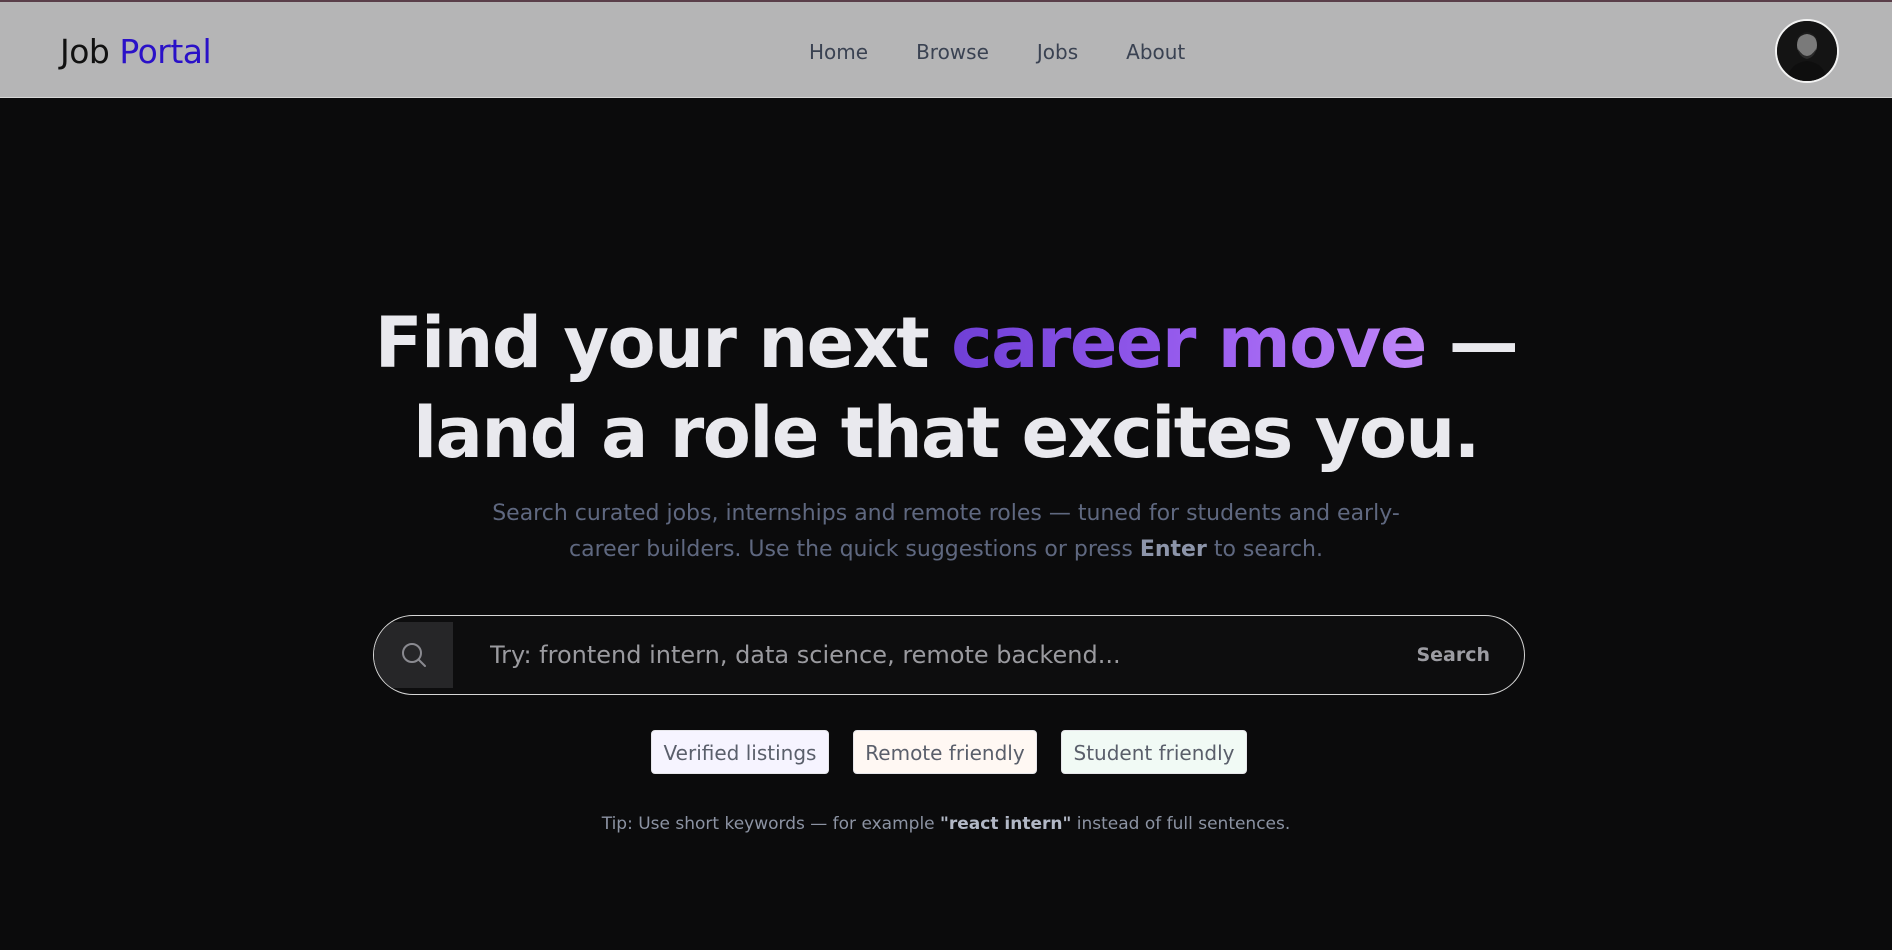  I want to click on user-avatar-icon, so click(1807, 51).